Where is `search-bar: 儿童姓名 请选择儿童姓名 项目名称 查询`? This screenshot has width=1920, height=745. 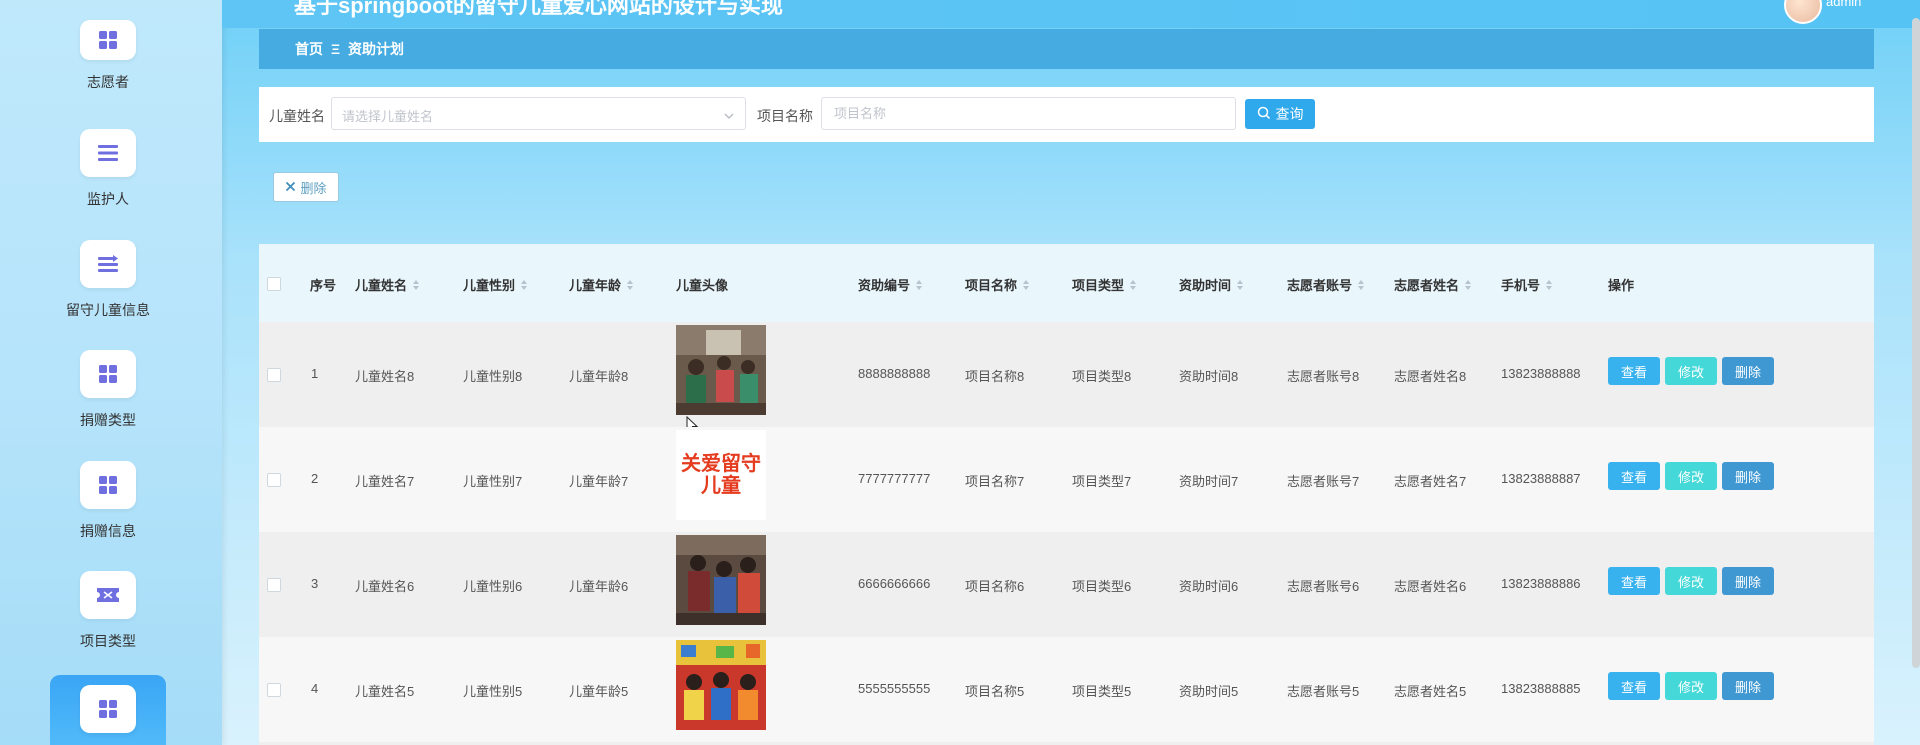
search-bar: 儿童姓名 请选择儿童姓名 项目名称 查询 is located at coordinates (1066, 114).